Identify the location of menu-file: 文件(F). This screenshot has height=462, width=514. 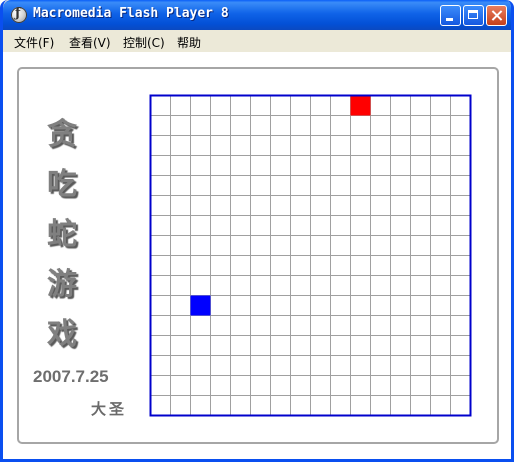
(34, 42).